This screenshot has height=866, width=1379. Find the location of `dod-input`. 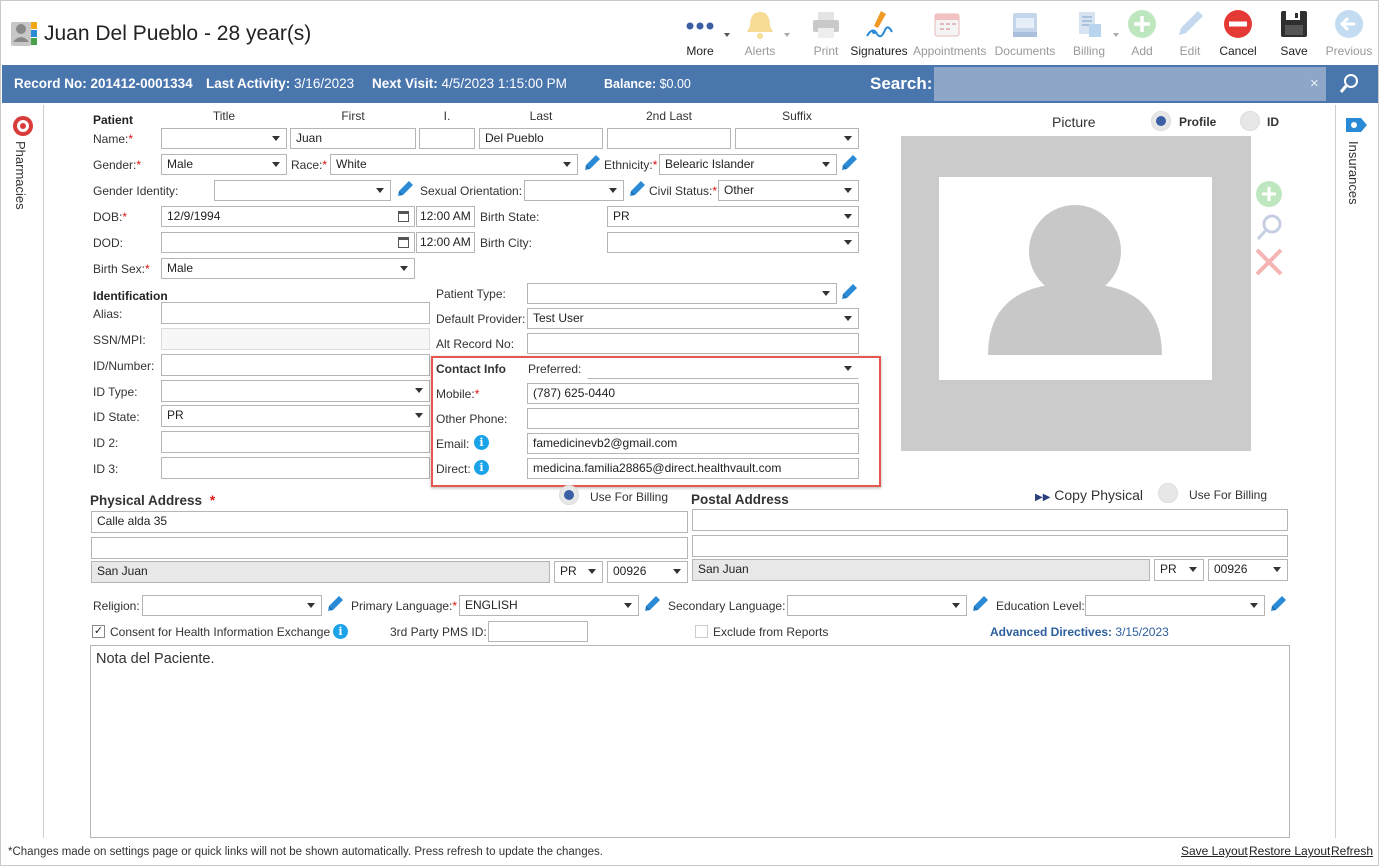

dod-input is located at coordinates (288, 242).